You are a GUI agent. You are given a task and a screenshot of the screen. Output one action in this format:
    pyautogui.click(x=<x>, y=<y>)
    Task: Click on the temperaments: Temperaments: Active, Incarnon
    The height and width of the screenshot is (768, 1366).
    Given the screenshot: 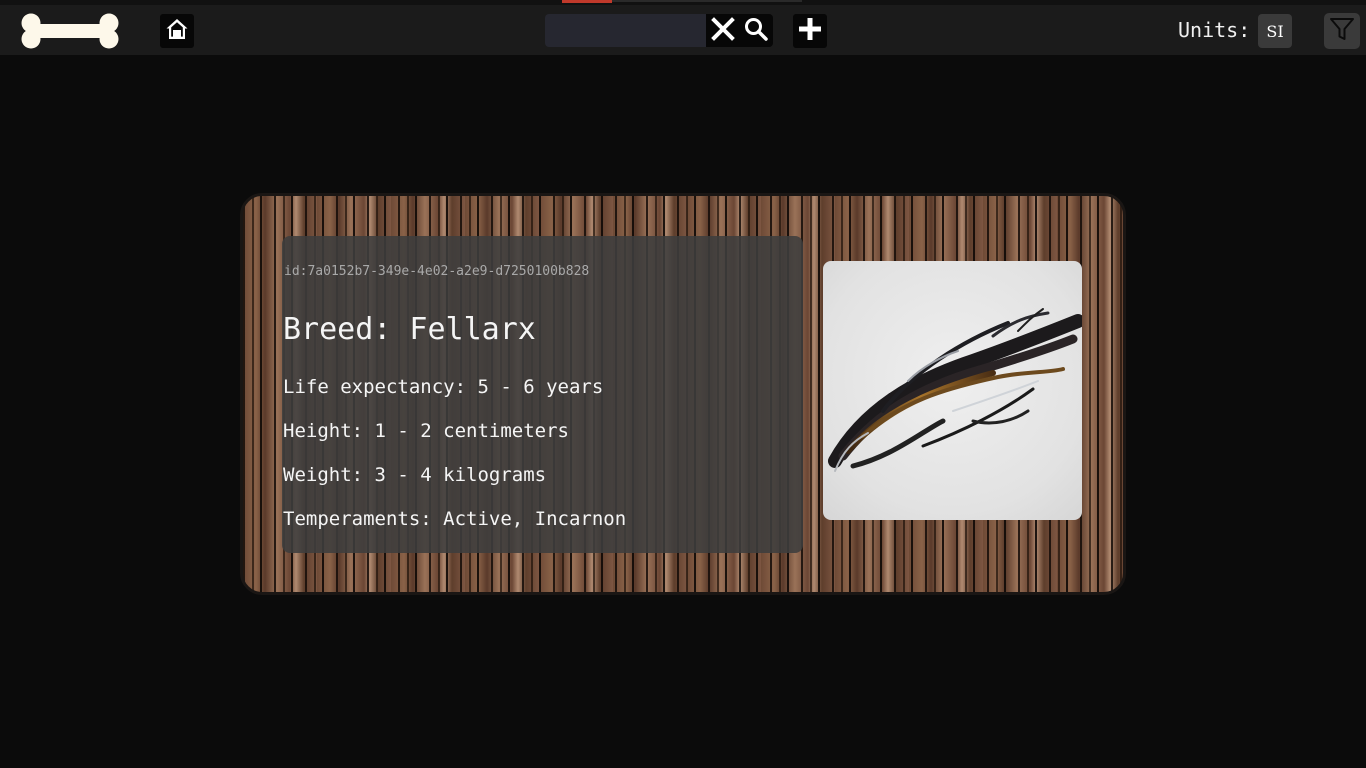 What is the action you would take?
    pyautogui.click(x=455, y=519)
    